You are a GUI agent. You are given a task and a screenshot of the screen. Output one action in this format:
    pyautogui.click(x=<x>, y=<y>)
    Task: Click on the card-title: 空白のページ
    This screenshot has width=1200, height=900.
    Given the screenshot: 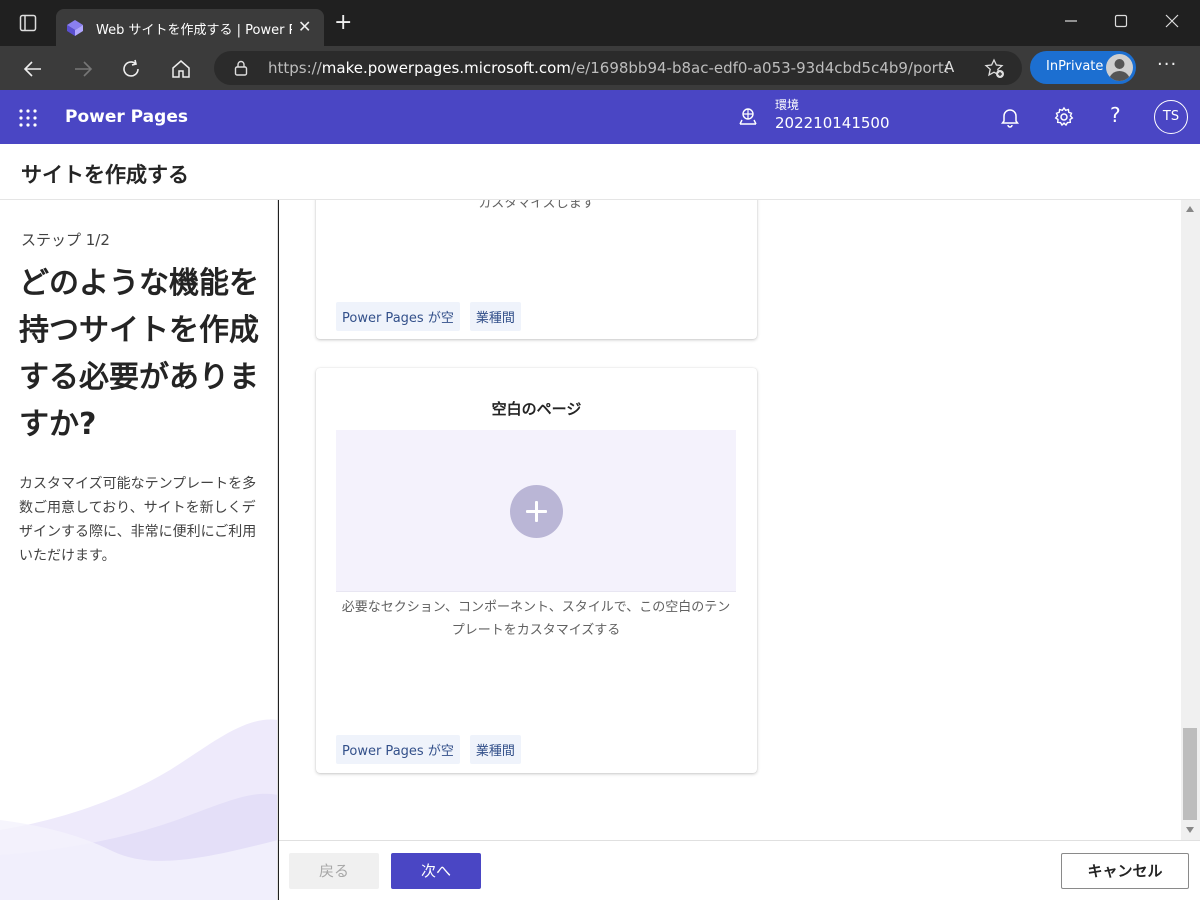 What is the action you would take?
    pyautogui.click(x=536, y=409)
    